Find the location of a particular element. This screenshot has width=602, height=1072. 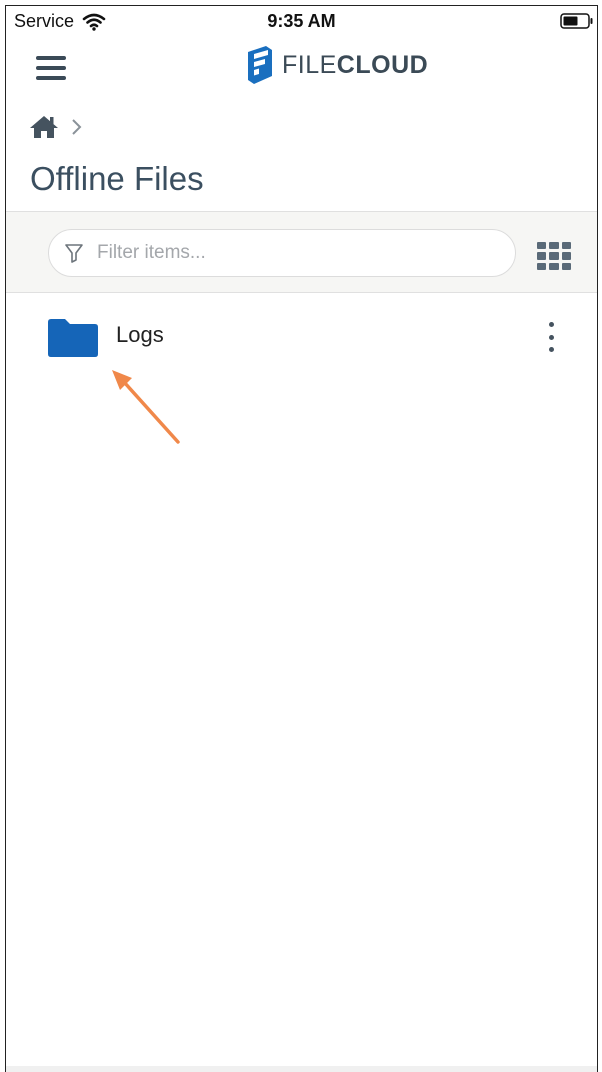

logo-mark-icon is located at coordinates (260, 65).